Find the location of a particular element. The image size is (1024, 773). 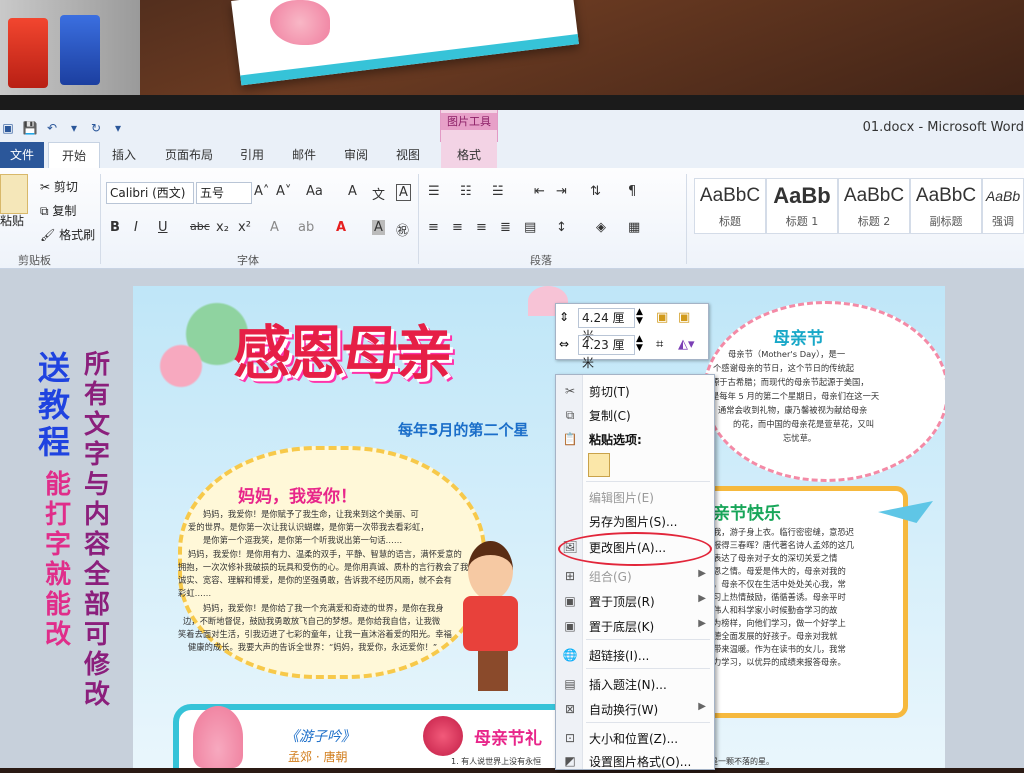

paste-icon is located at coordinates (14, 194).